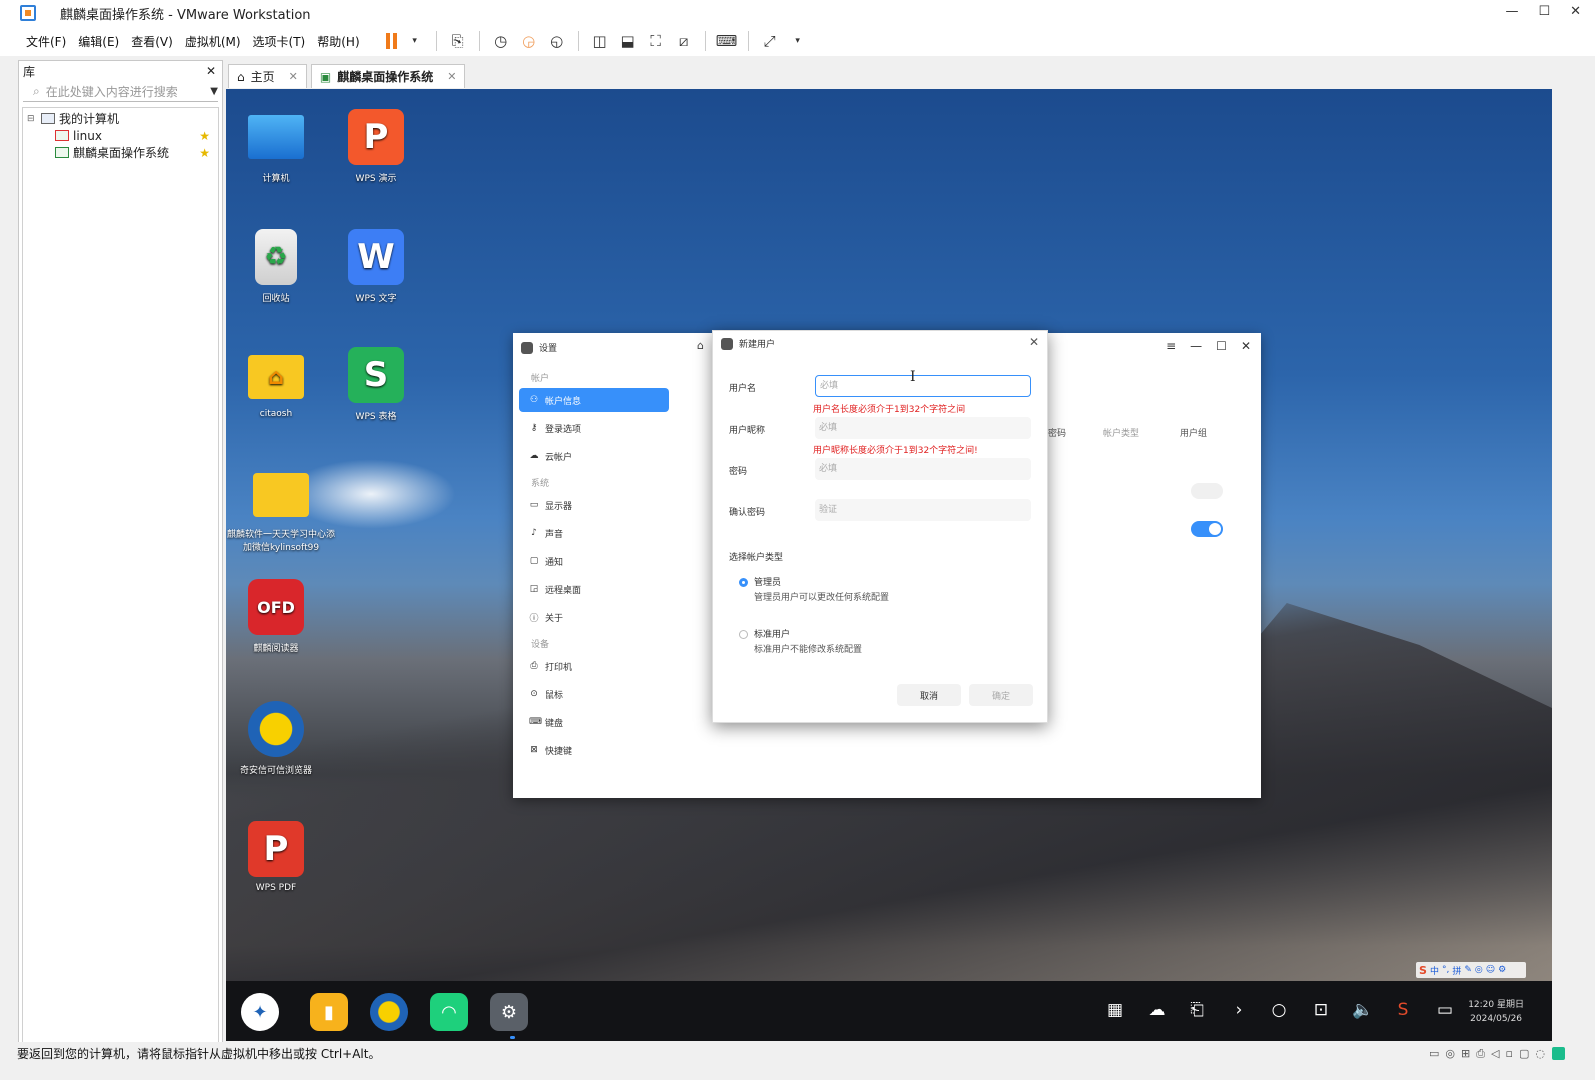 This screenshot has height=1080, width=1595. What do you see at coordinates (214, 91) in the screenshot?
I see `chevron-down-icon: ▼` at bounding box center [214, 91].